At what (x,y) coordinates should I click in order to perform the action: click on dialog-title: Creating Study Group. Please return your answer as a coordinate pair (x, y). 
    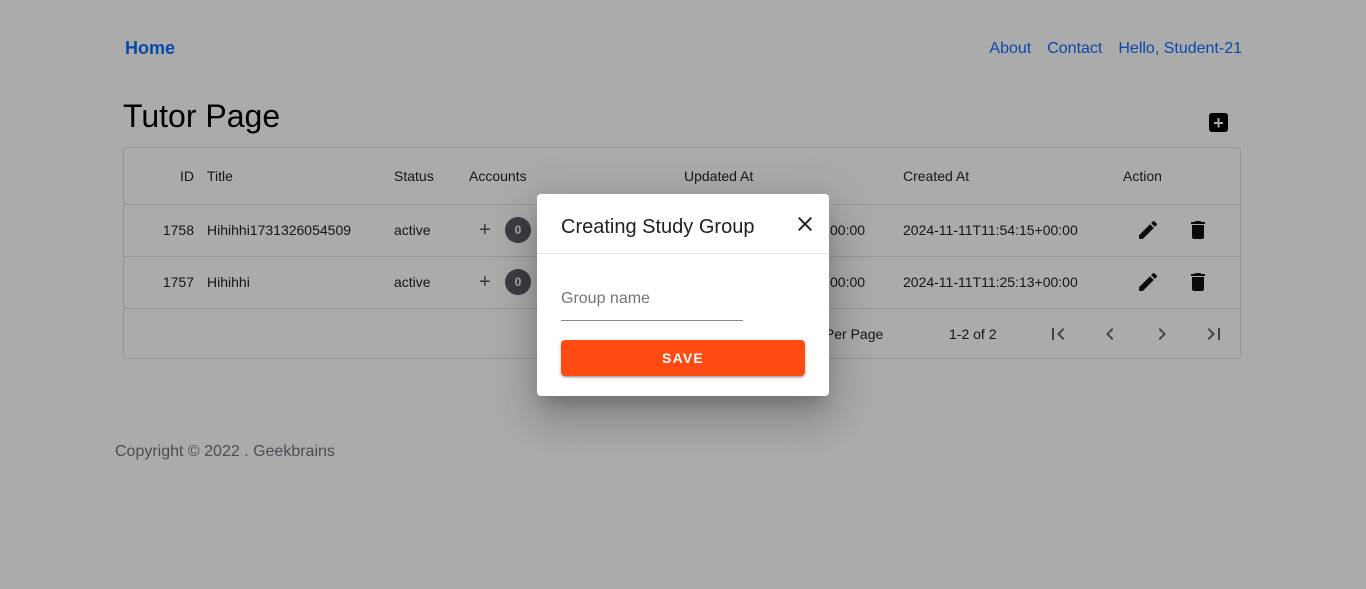
    Looking at the image, I should click on (658, 227).